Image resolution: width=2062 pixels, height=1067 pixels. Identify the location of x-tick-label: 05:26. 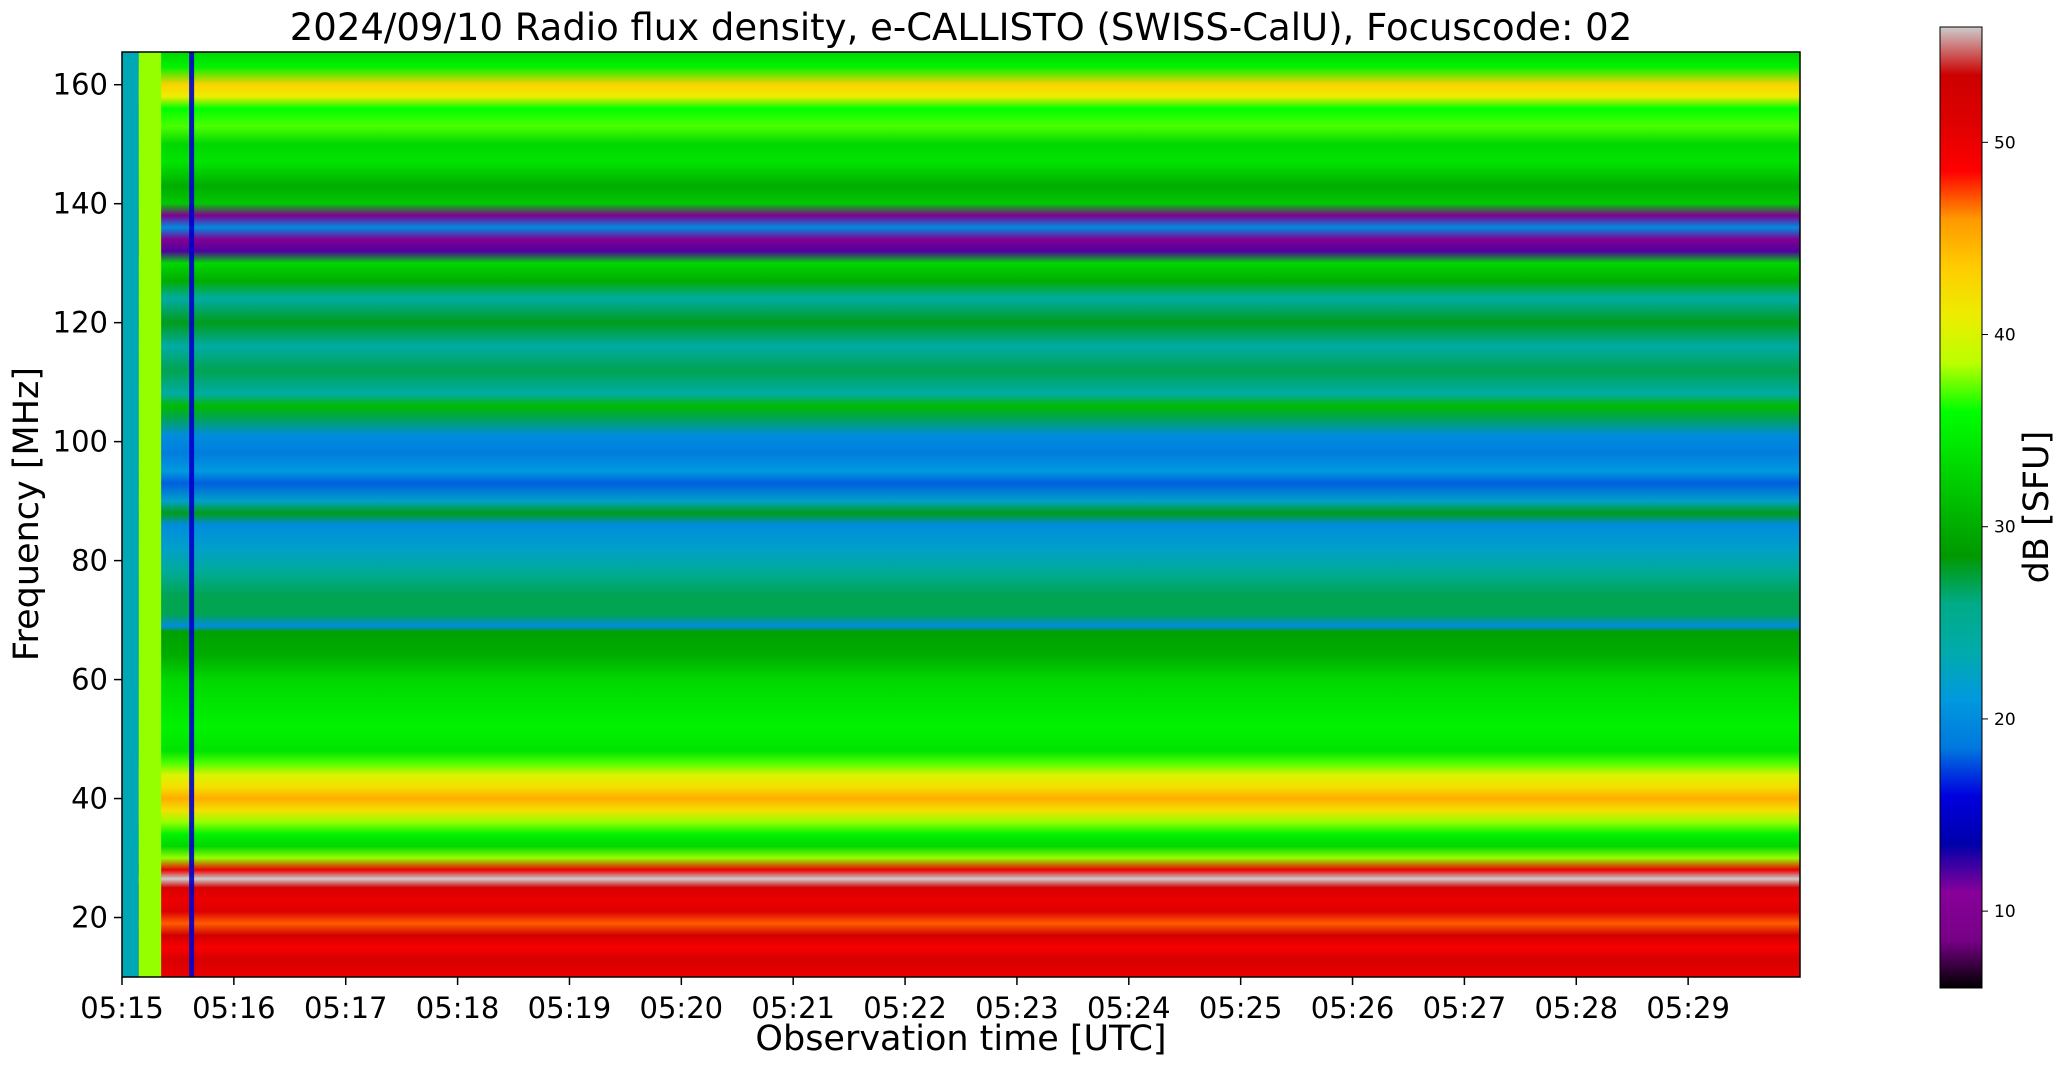
(1353, 1008).